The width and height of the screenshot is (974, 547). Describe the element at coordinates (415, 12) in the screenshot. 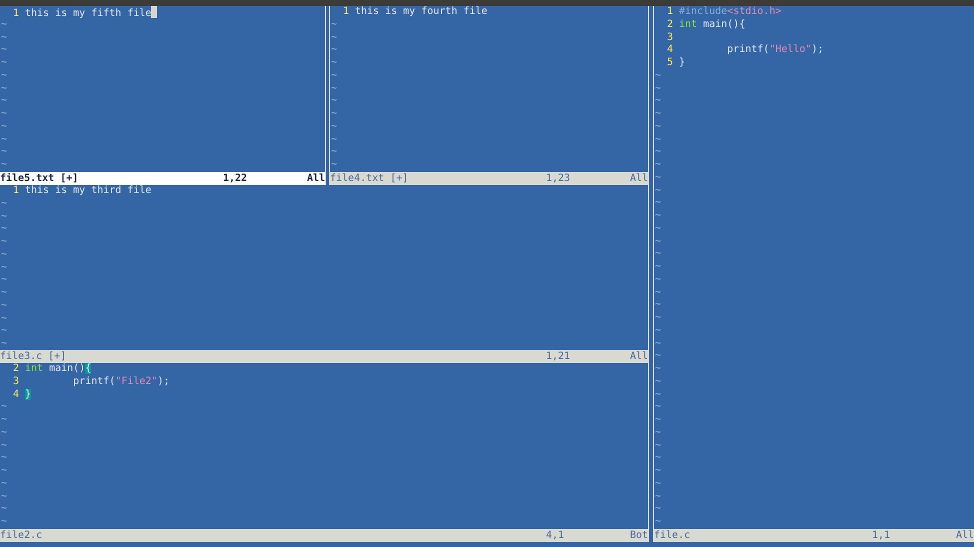

I see `code-line: 1 this is my fourth file` at that location.